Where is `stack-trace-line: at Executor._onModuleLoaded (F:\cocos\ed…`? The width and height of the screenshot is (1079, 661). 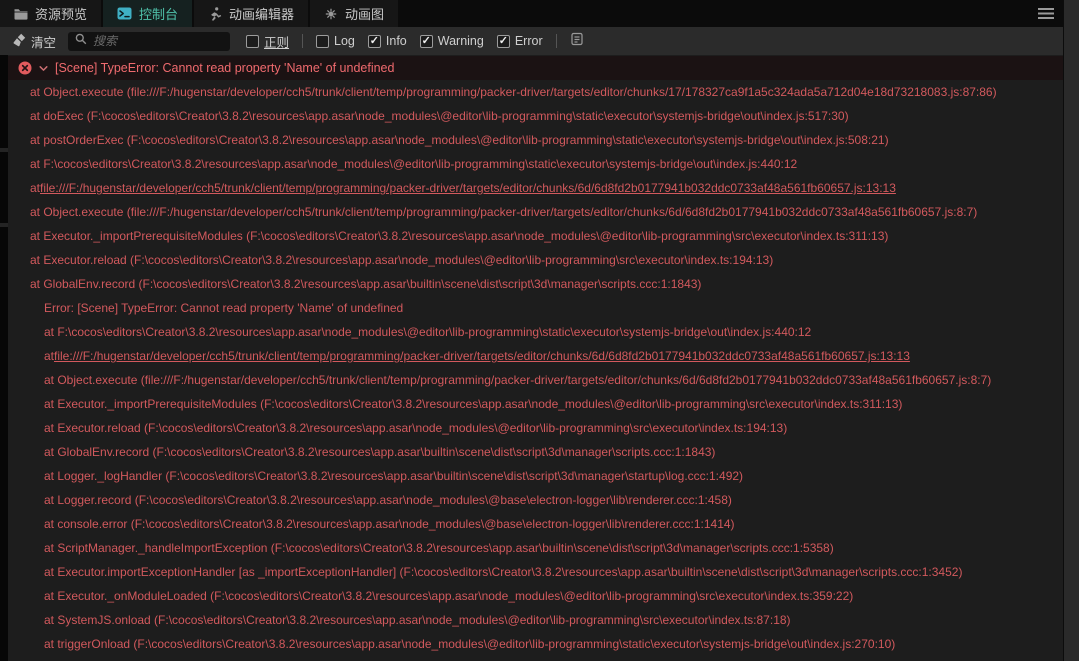 stack-trace-line: at Executor._onModuleLoaded (F:\cocos\ed… is located at coordinates (535, 596).